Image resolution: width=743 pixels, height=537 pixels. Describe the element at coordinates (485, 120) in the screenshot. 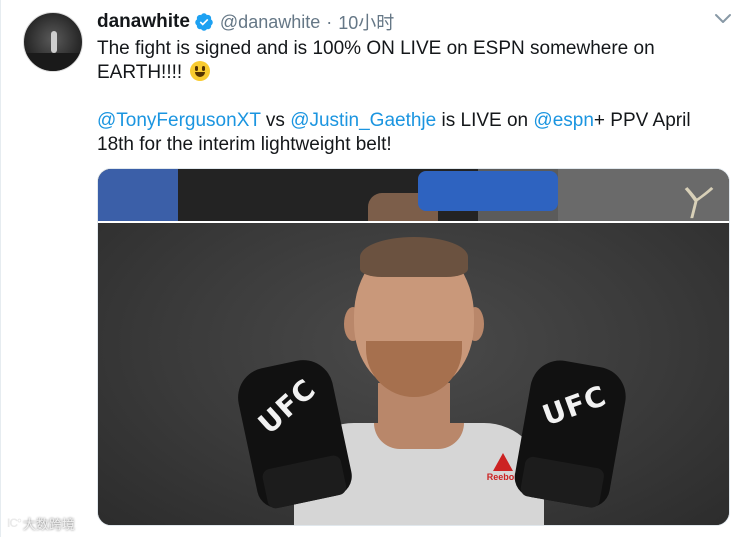

I see `text-is-live-on: is LIVE on` at that location.